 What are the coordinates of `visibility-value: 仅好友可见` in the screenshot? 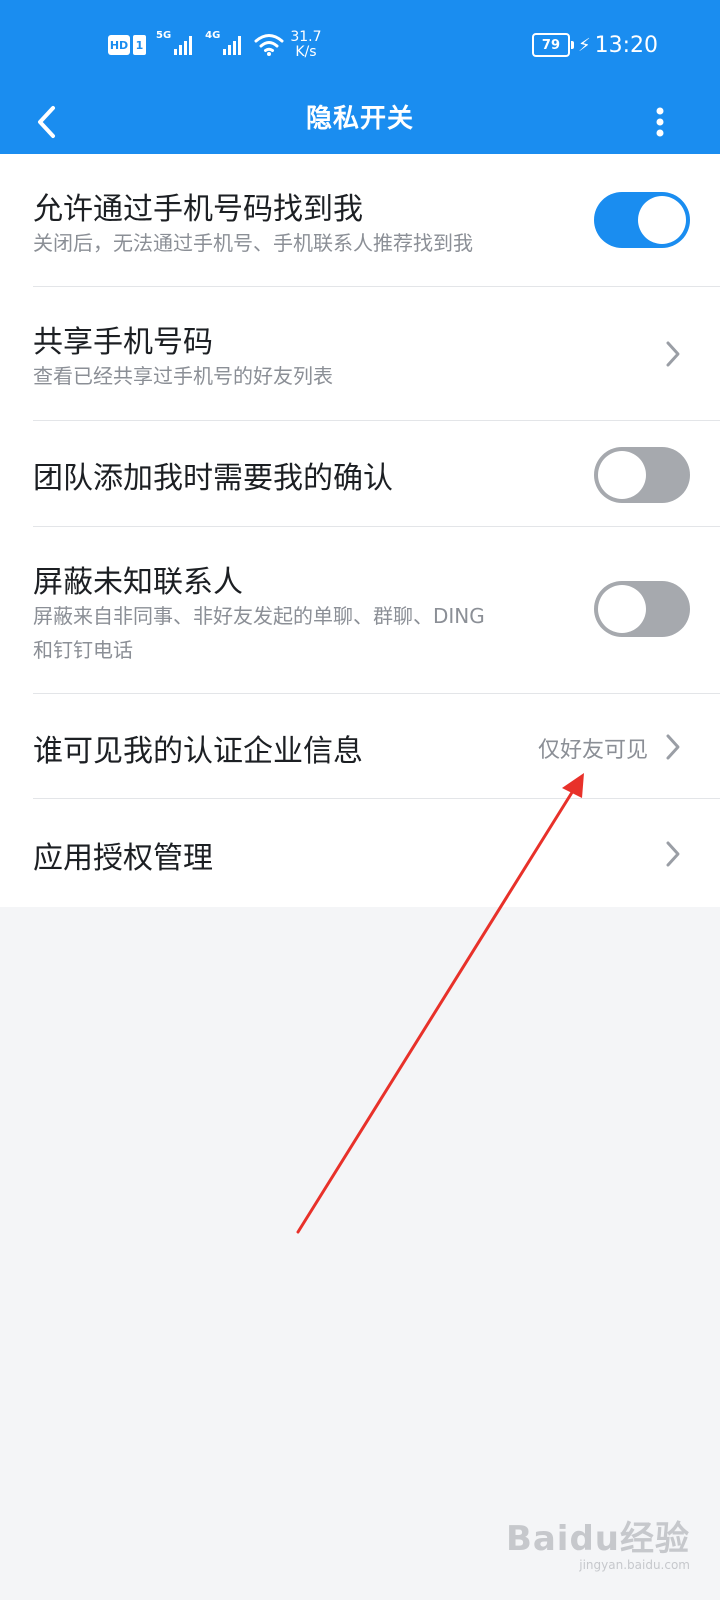 It's located at (592, 750).